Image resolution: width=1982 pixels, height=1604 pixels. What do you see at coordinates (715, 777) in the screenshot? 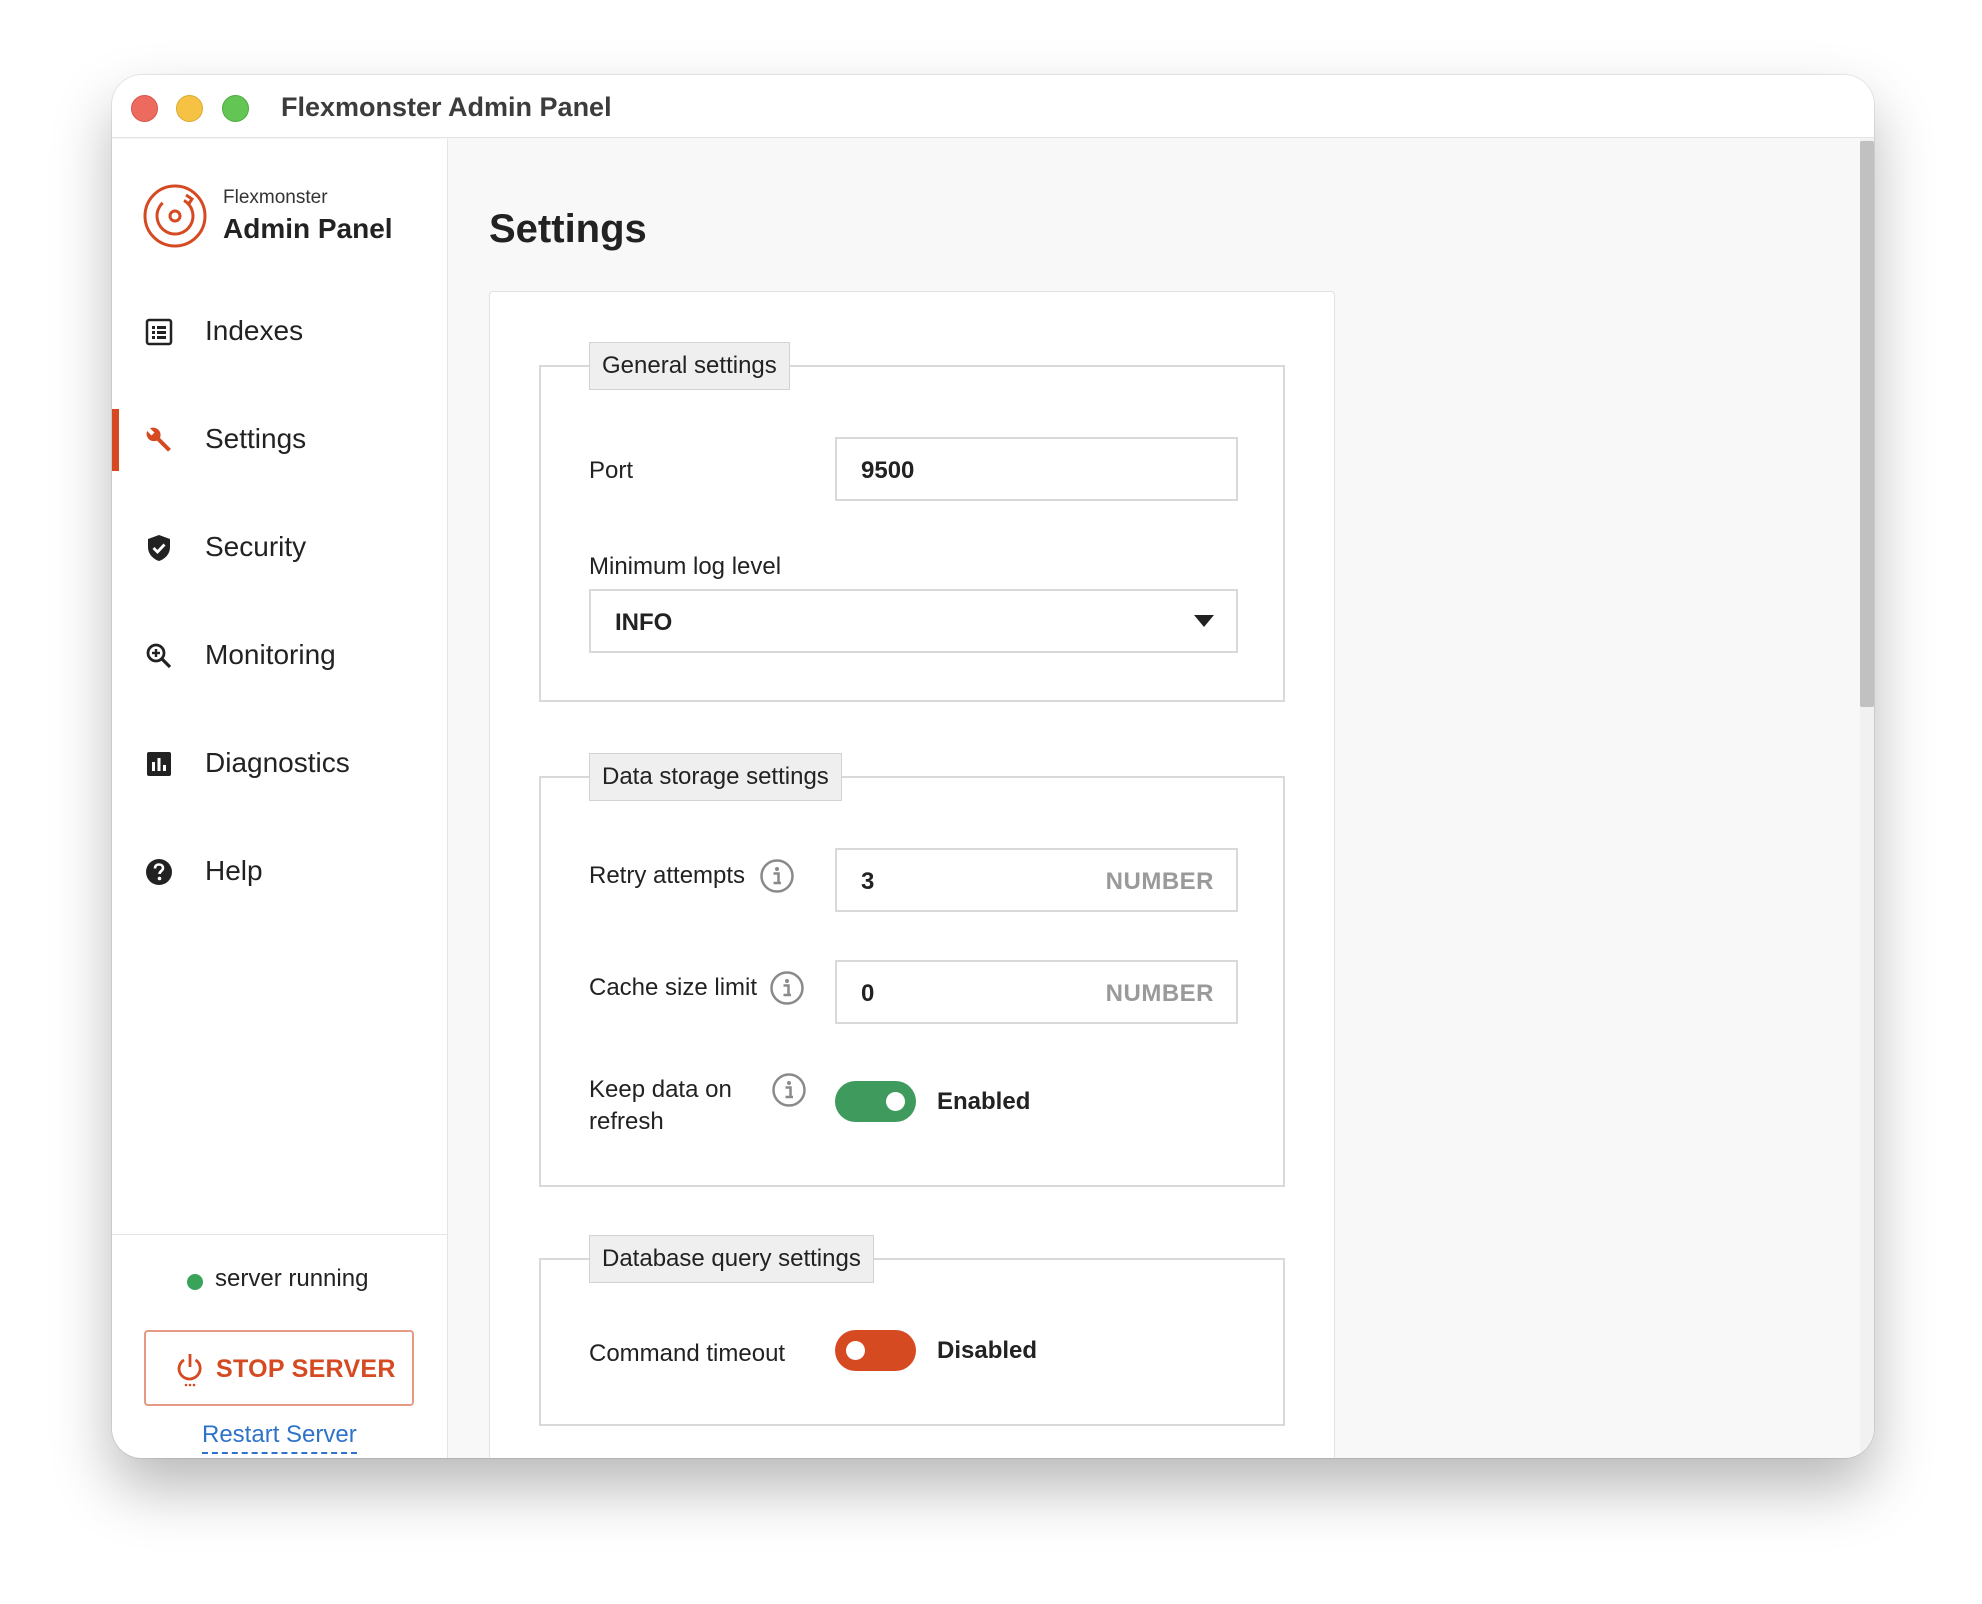
I see `section-legend: Data storage settings` at bounding box center [715, 777].